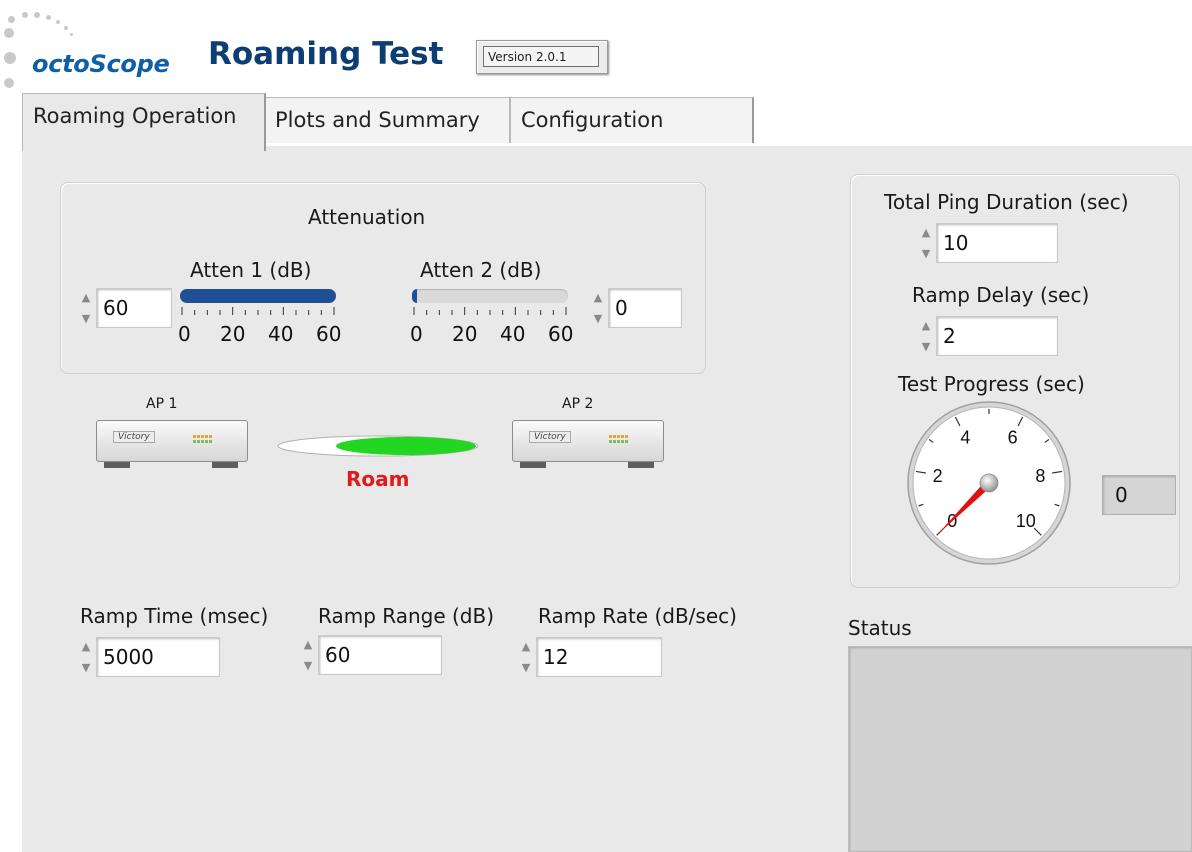  What do you see at coordinates (618, 439) in the screenshot?
I see `ap2-led-icon` at bounding box center [618, 439].